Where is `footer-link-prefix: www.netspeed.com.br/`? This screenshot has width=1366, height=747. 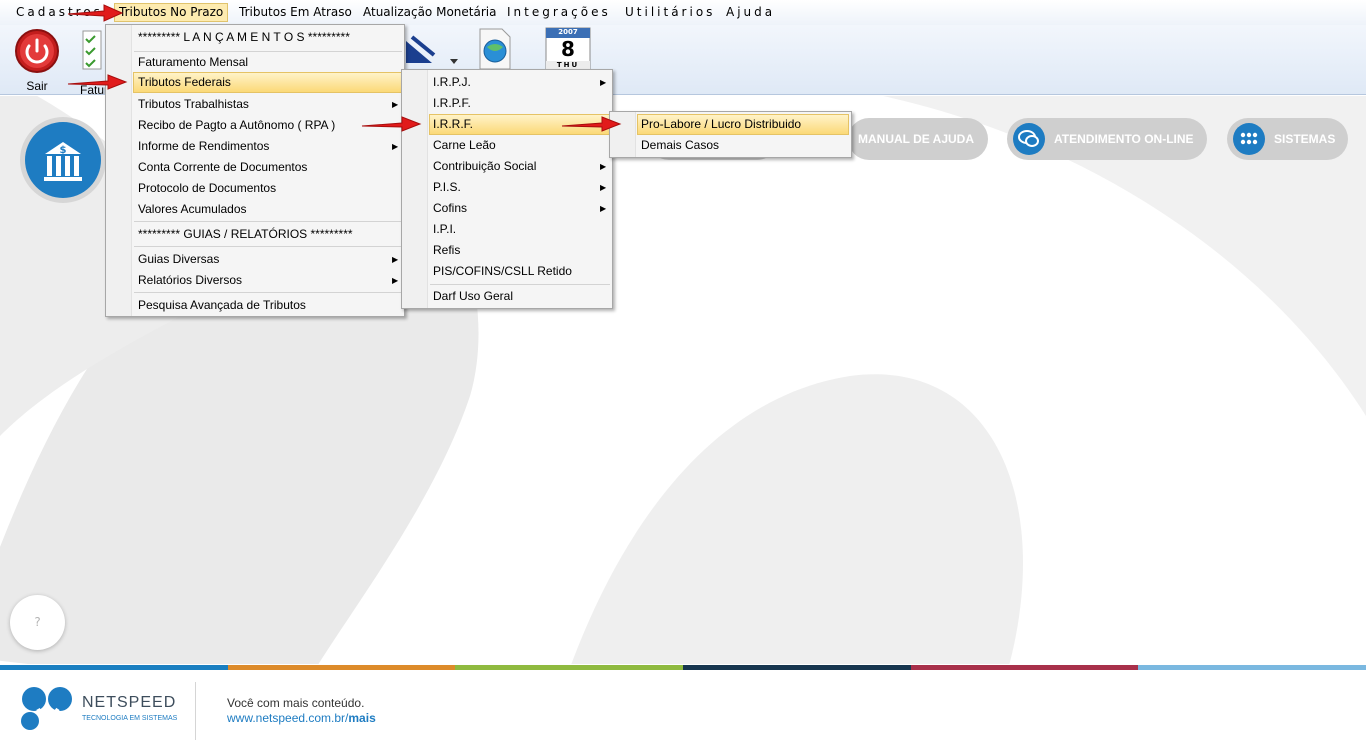
footer-link-prefix: www.netspeed.com.br/ is located at coordinates (288, 718).